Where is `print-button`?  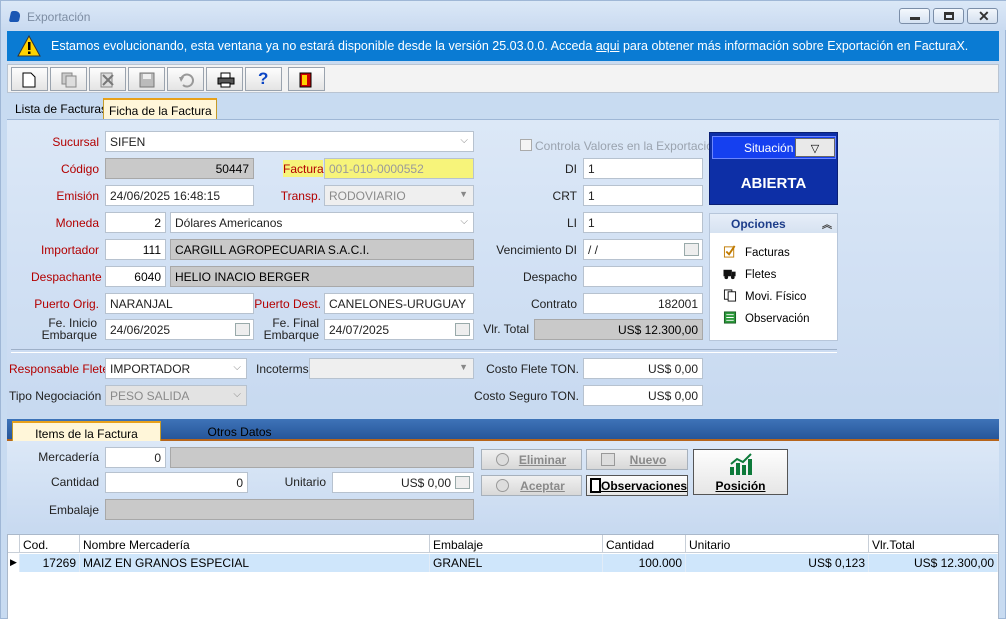
print-button is located at coordinates (224, 79).